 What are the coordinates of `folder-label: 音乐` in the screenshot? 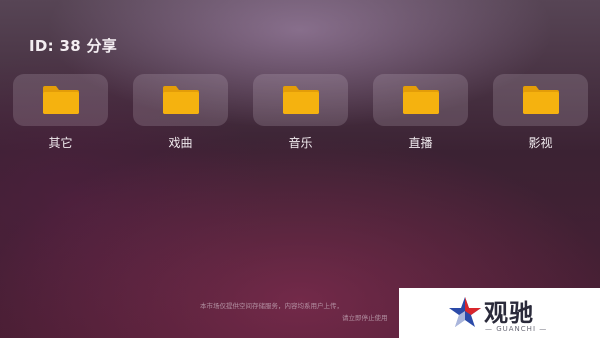 It's located at (300, 143).